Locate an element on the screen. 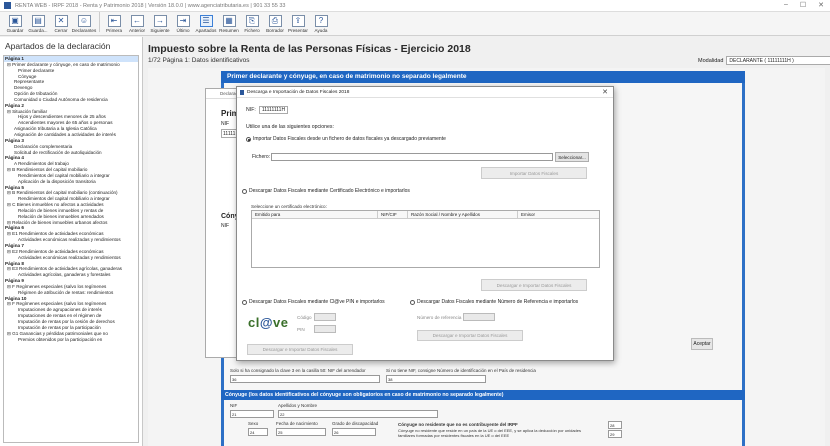 This screenshot has height=446, width=830. codigo-label: Código is located at coordinates (304, 317).